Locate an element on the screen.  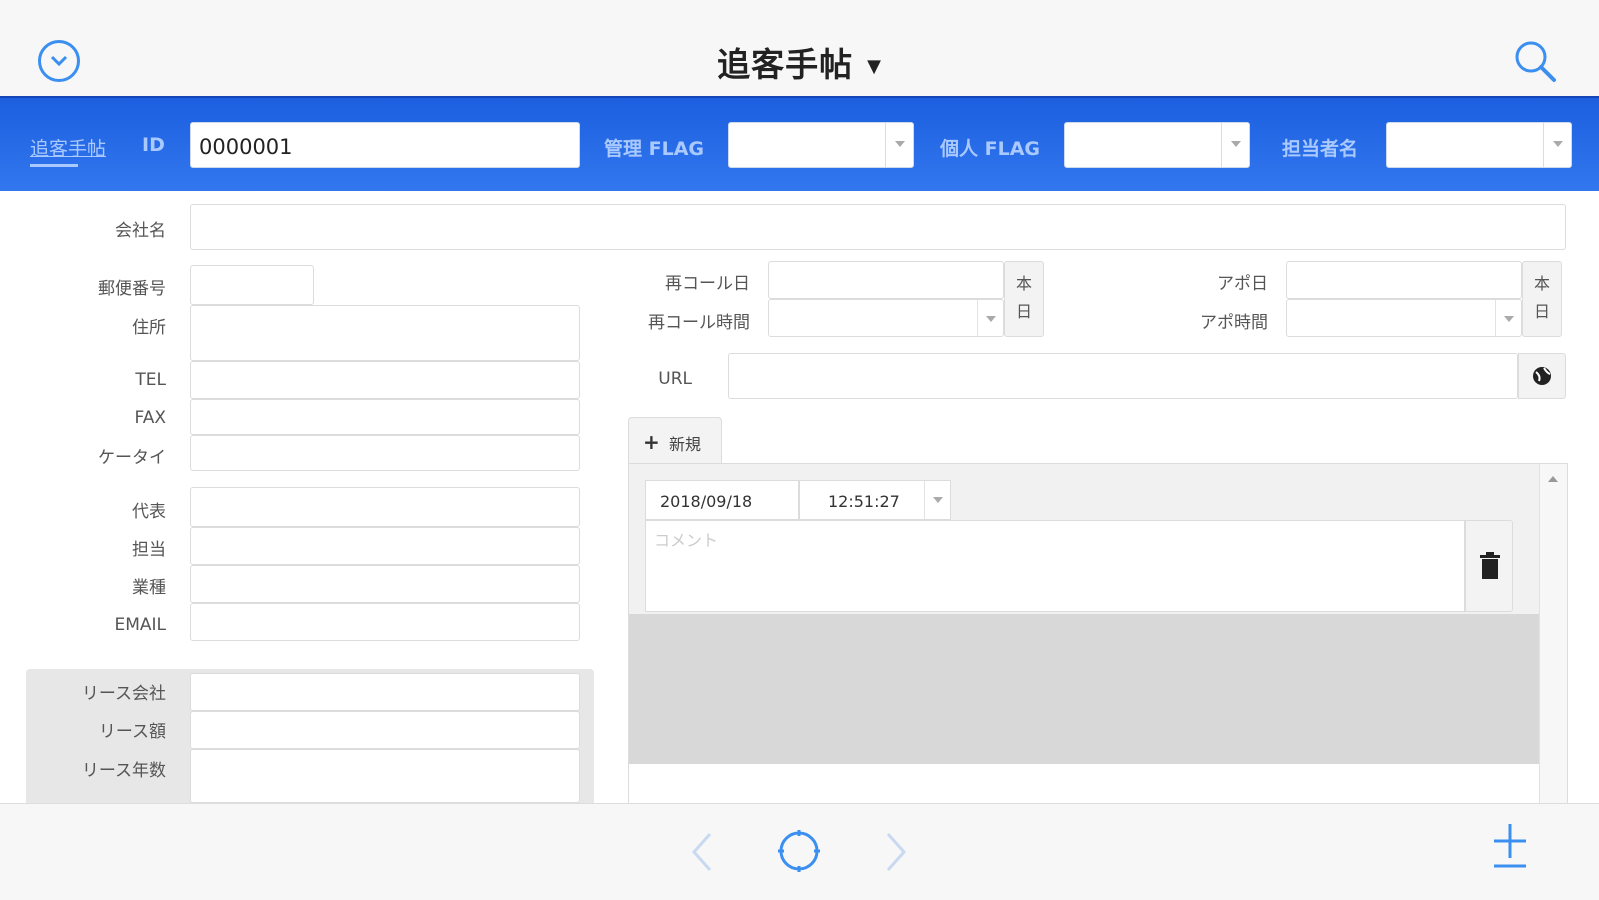
top-bar: 追客手帖 ▼ is located at coordinates (799, 48).